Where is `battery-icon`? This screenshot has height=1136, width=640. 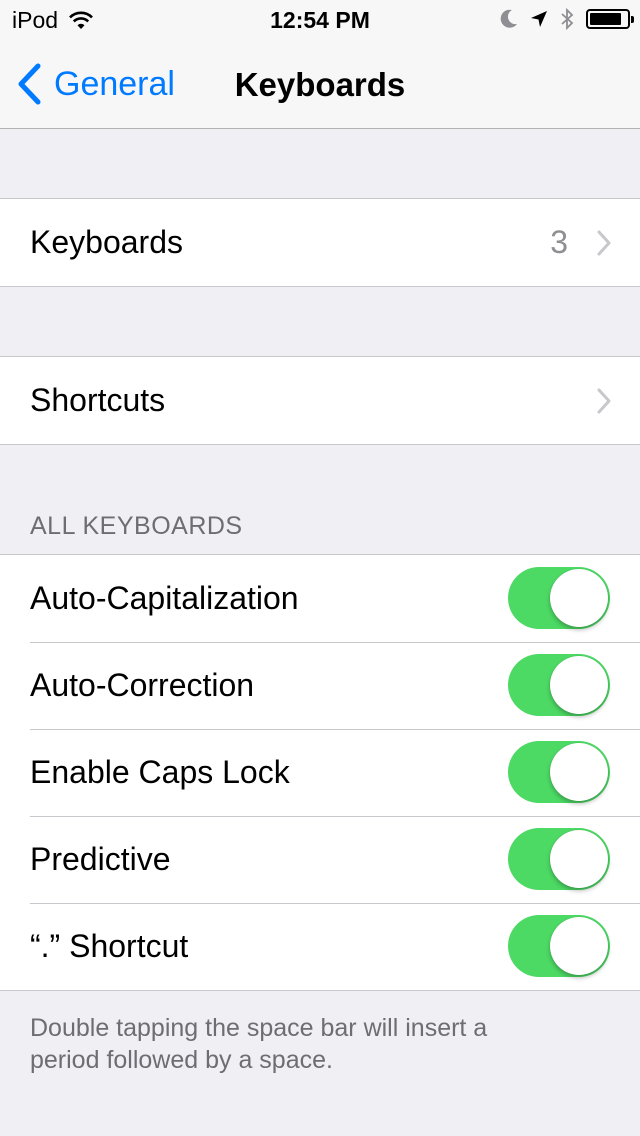
battery-icon is located at coordinates (610, 19).